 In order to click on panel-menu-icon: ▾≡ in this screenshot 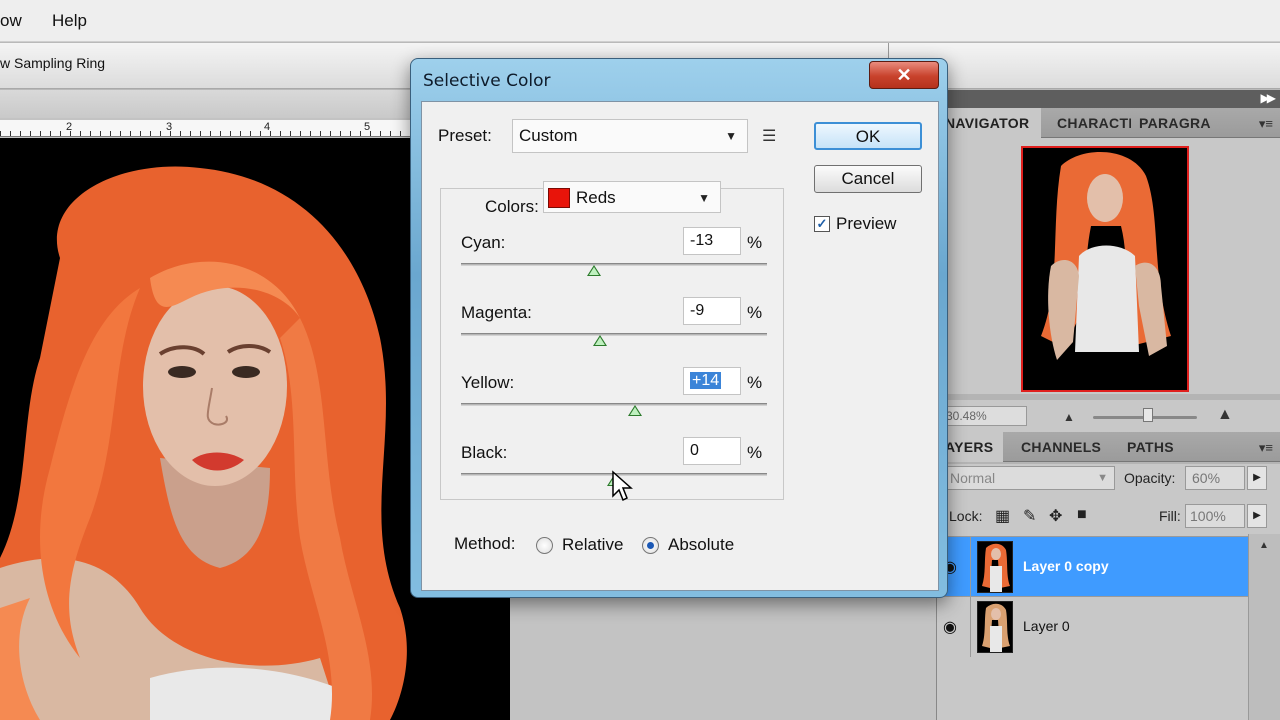, I will do `click(1266, 124)`.